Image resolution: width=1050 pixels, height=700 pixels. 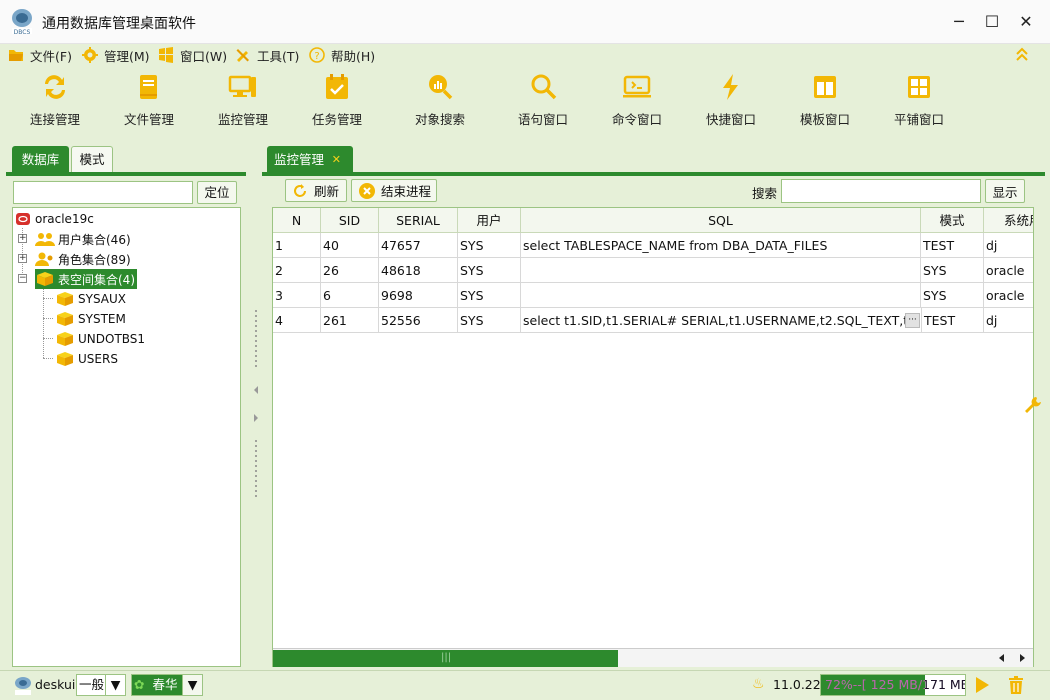 What do you see at coordinates (116, 55) in the screenshot?
I see `menu-manage: 管理(M)` at bounding box center [116, 55].